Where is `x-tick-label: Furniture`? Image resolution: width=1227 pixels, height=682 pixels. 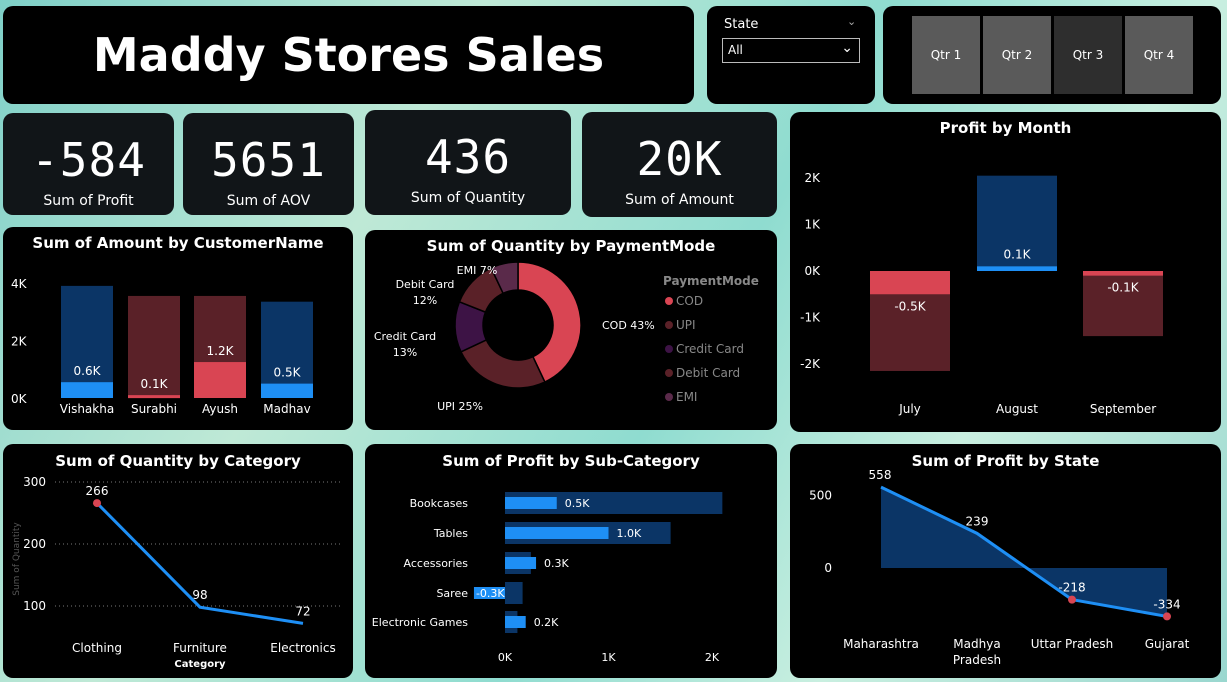
x-tick-label: Furniture is located at coordinates (200, 648).